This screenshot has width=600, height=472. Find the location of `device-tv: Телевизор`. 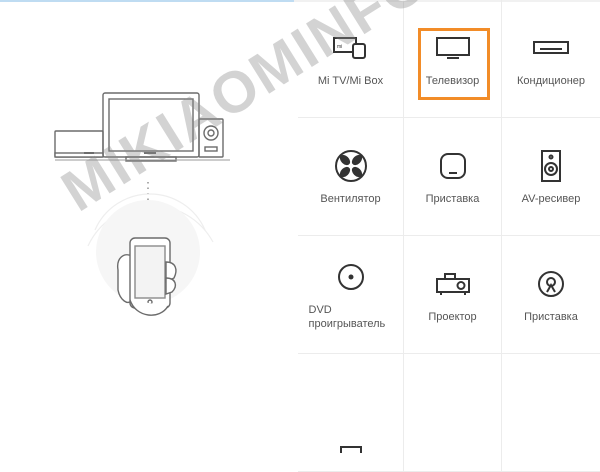

device-tv: Телевизор is located at coordinates (453, 59).